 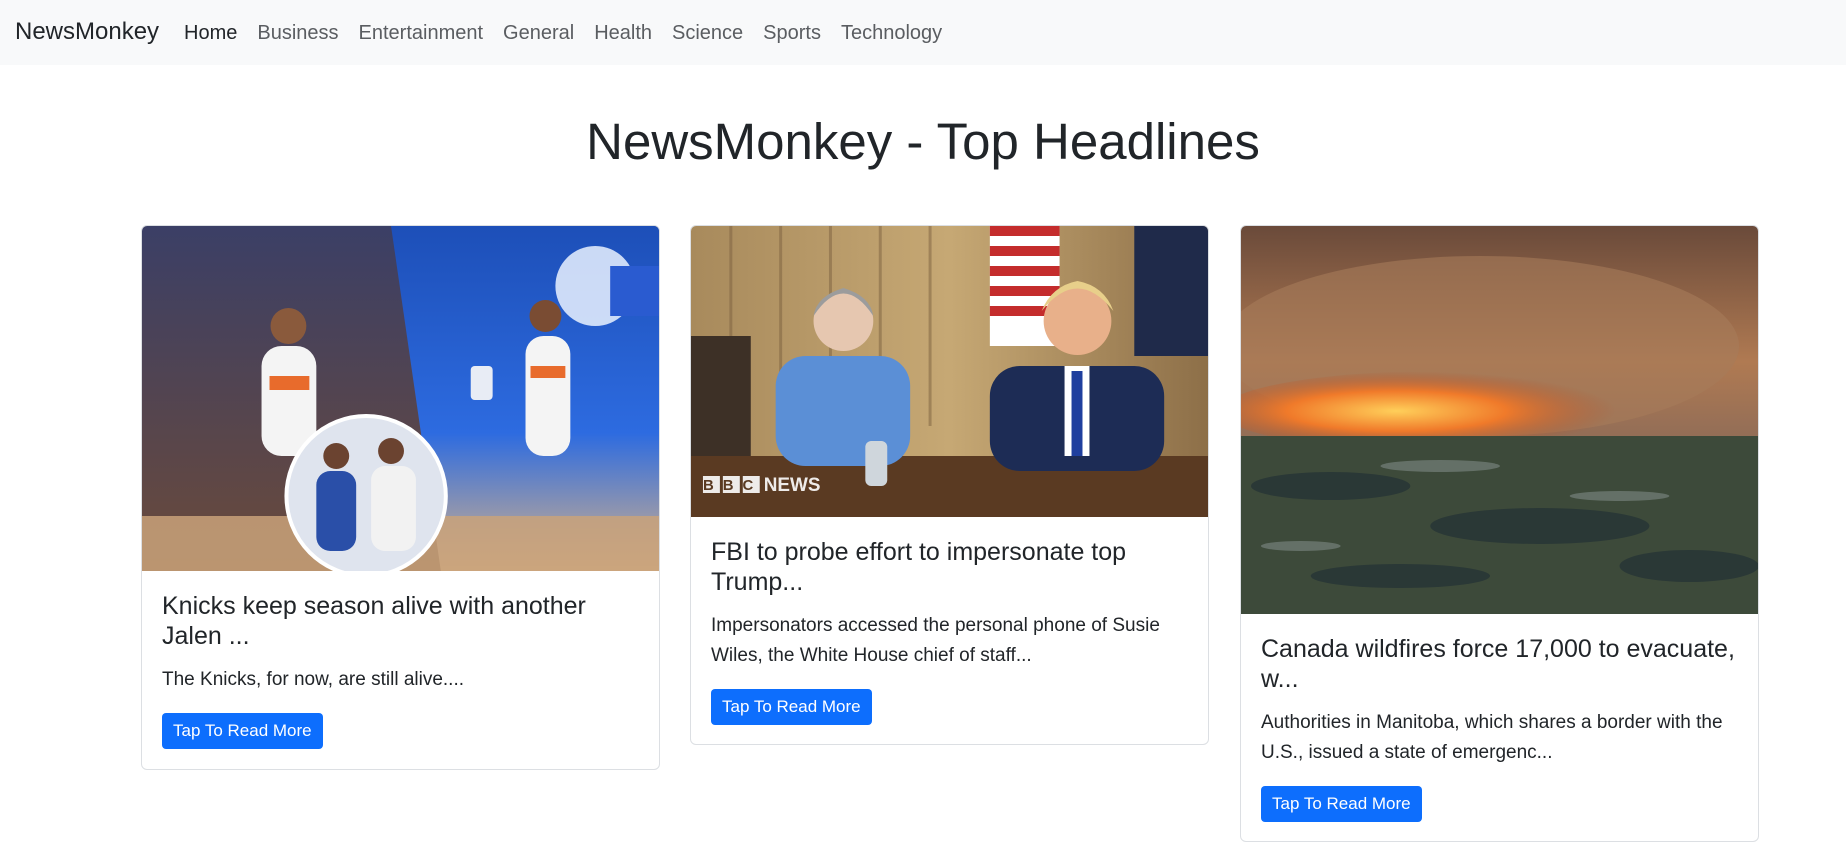 I want to click on brand-link: NewsMonkey, so click(x=87, y=32).